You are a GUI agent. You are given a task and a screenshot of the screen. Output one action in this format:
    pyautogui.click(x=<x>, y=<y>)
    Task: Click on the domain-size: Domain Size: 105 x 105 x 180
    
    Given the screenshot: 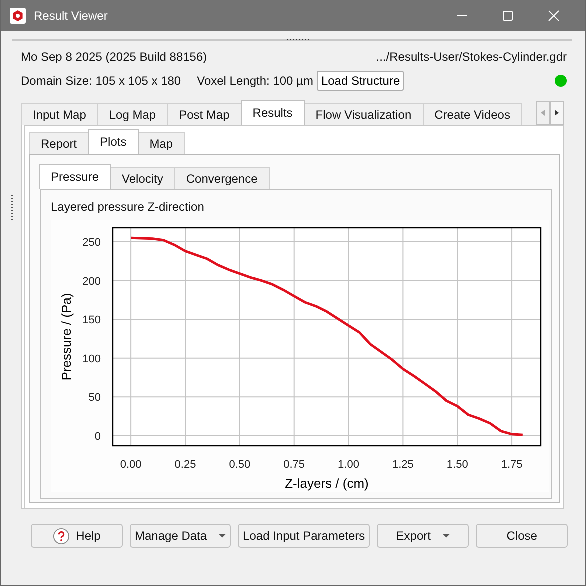 What is the action you would take?
    pyautogui.click(x=101, y=81)
    